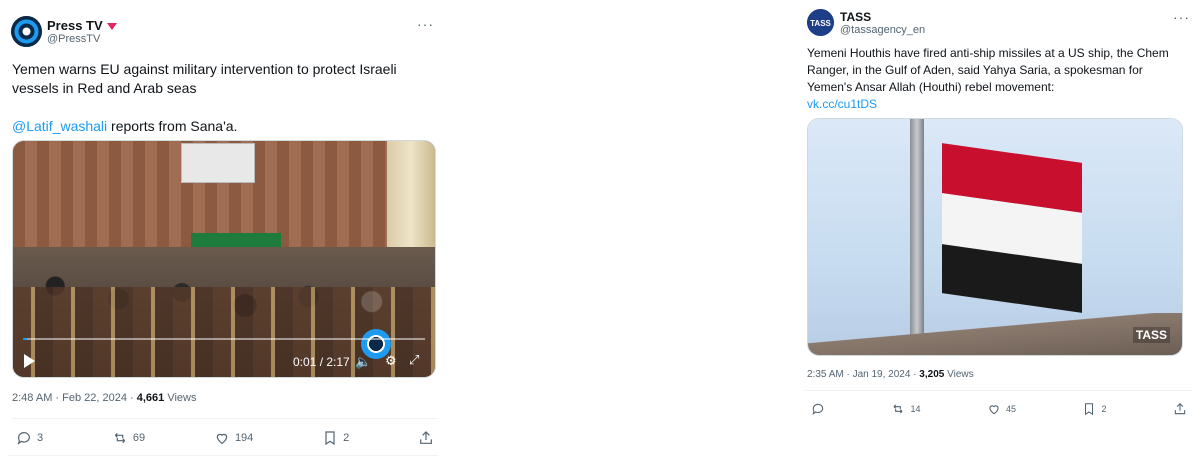  Describe the element at coordinates (150, 398) in the screenshot. I see `views-count: 4,661` at that location.